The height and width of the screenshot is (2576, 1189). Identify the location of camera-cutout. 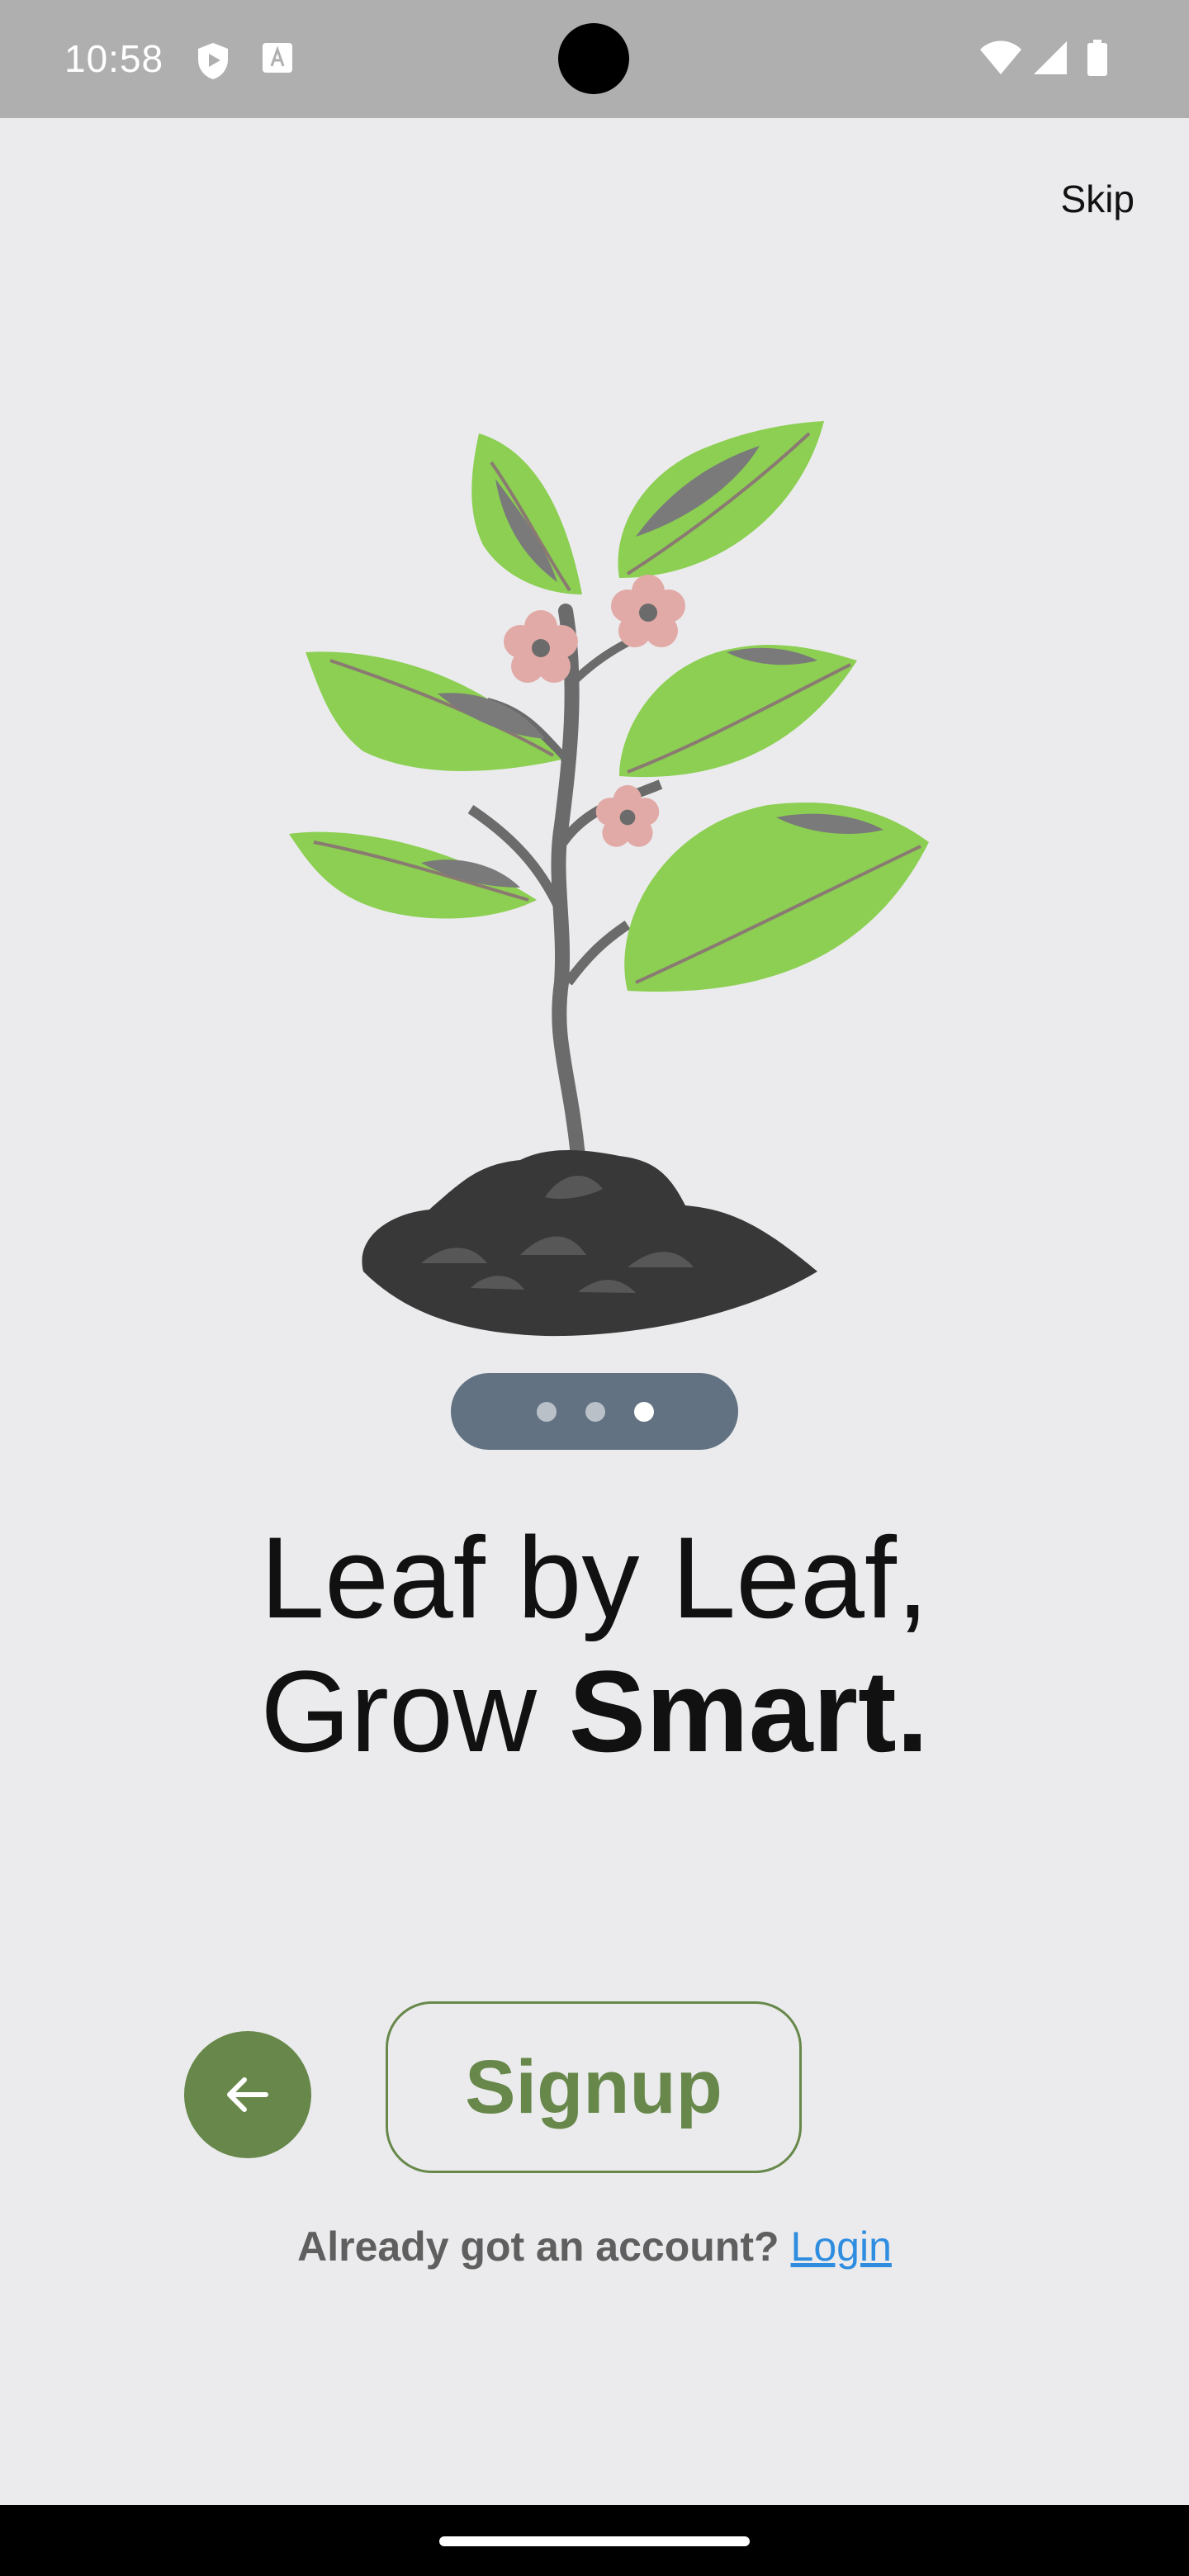
(593, 58).